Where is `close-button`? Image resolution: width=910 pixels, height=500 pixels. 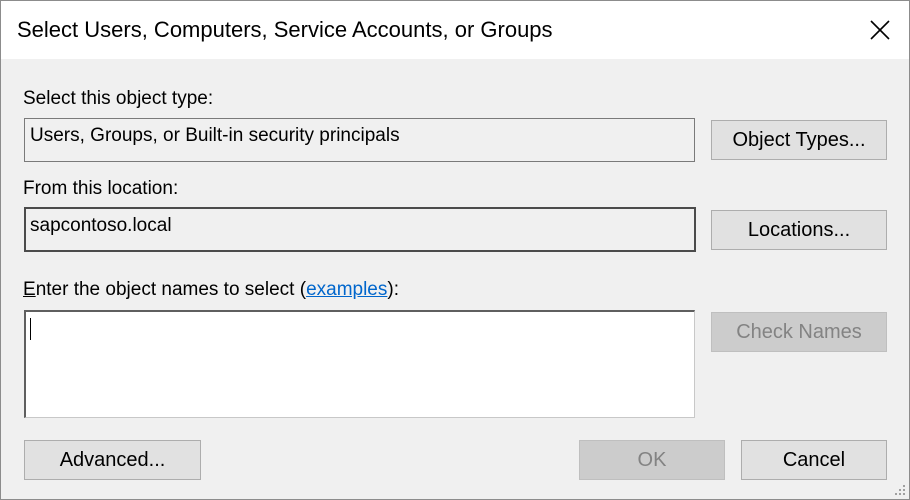
close-button is located at coordinates (880, 30).